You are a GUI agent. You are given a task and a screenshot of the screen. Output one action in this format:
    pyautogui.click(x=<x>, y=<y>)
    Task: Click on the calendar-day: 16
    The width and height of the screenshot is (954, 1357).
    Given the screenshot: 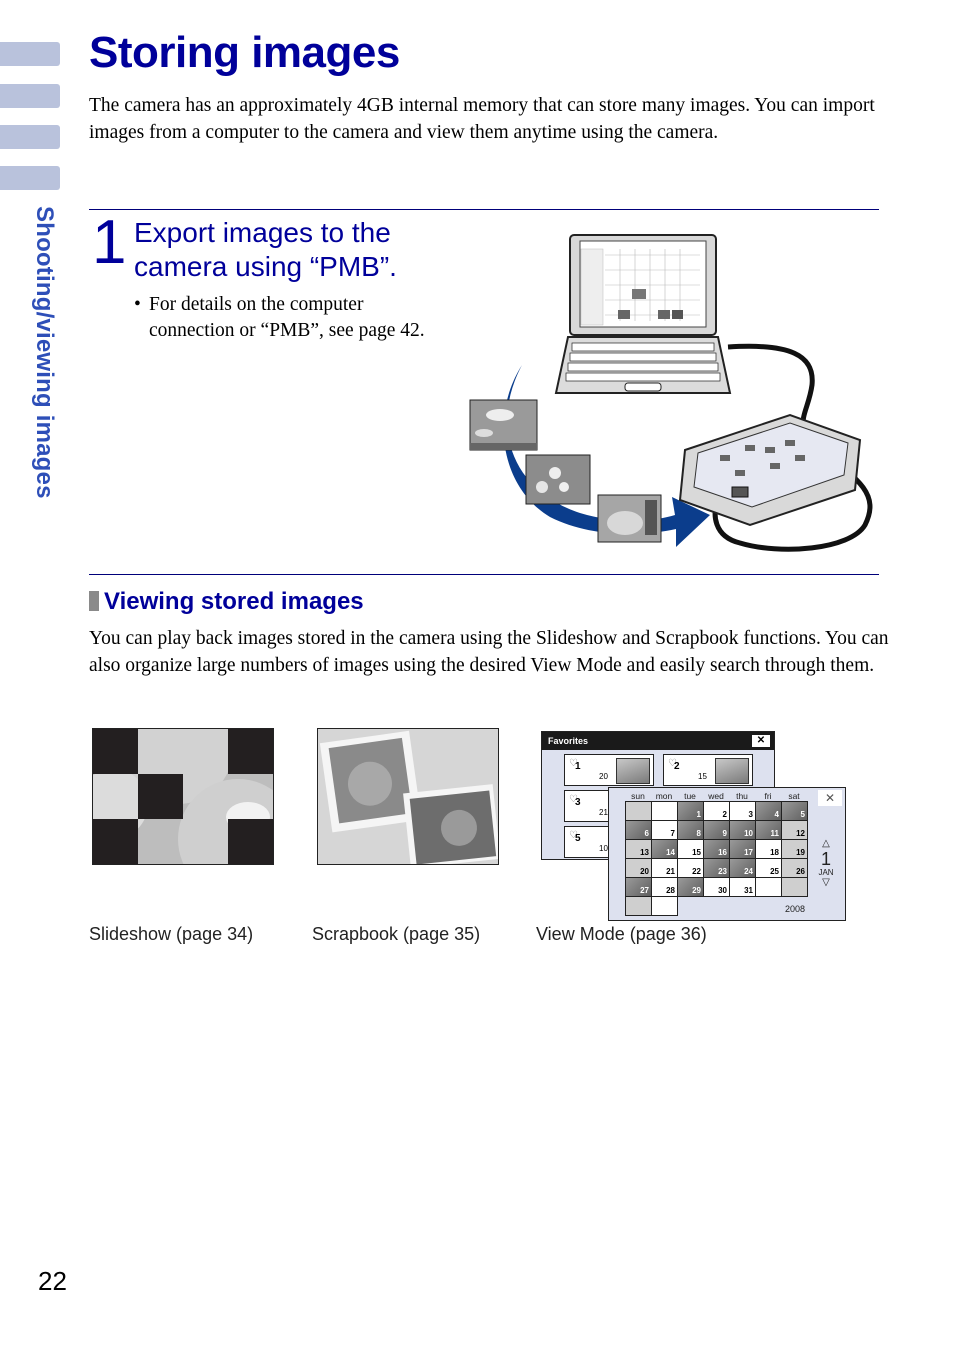 What is the action you would take?
    pyautogui.click(x=717, y=849)
    